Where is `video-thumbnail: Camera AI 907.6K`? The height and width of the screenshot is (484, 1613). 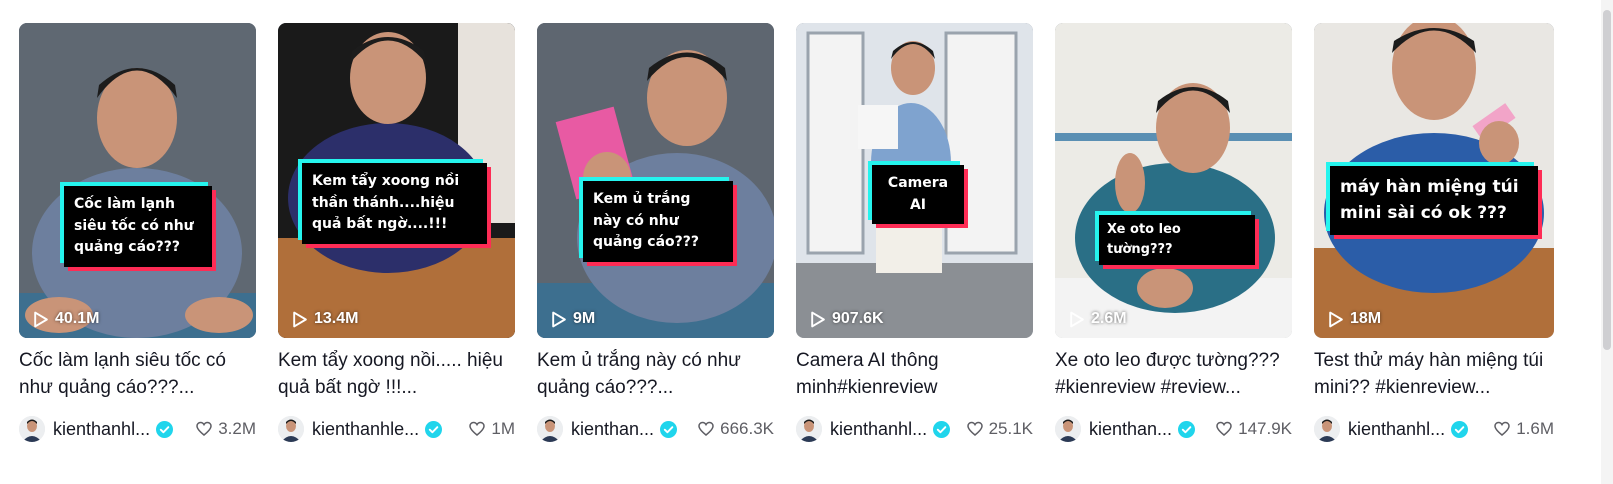
video-thumbnail: Camera AI 907.6K is located at coordinates (914, 180).